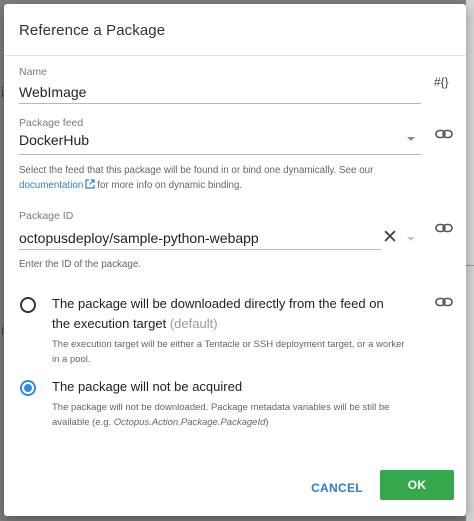 This screenshot has height=521, width=474. Describe the element at coordinates (28, 305) in the screenshot. I see `radio-download-from-feed` at that location.